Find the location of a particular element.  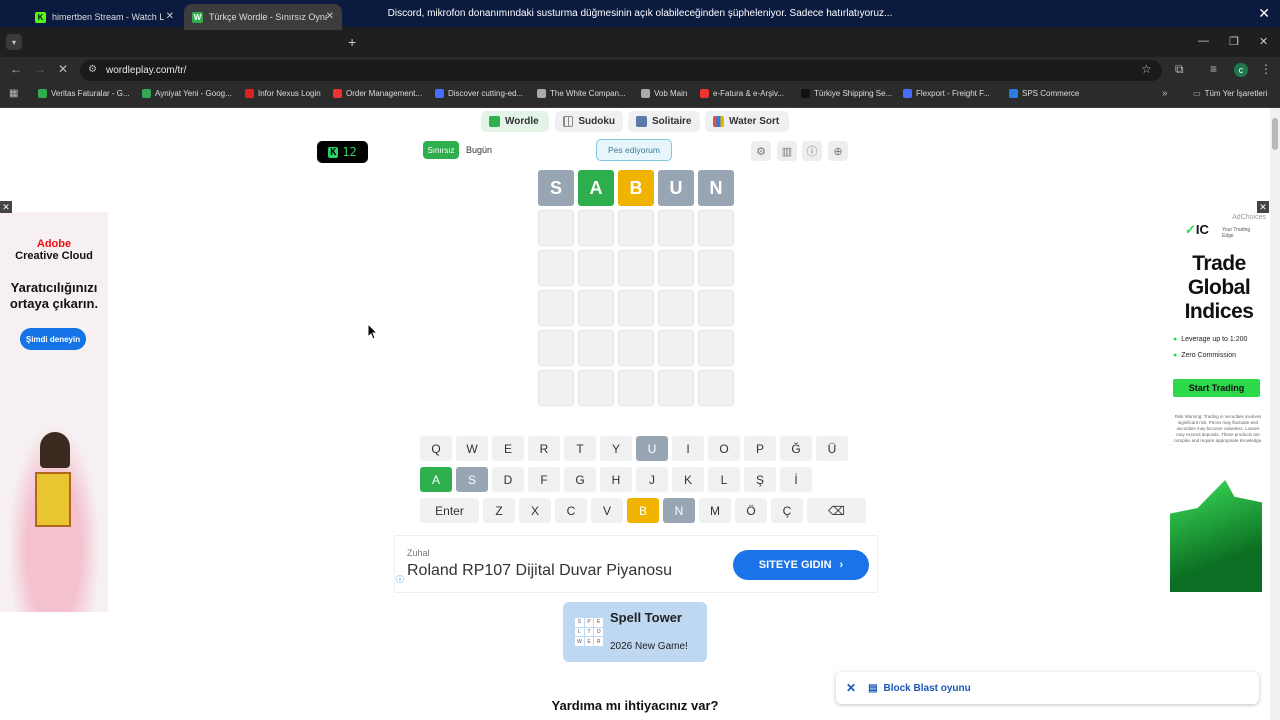

nav-solitaire: Solitaire is located at coordinates (664, 121).